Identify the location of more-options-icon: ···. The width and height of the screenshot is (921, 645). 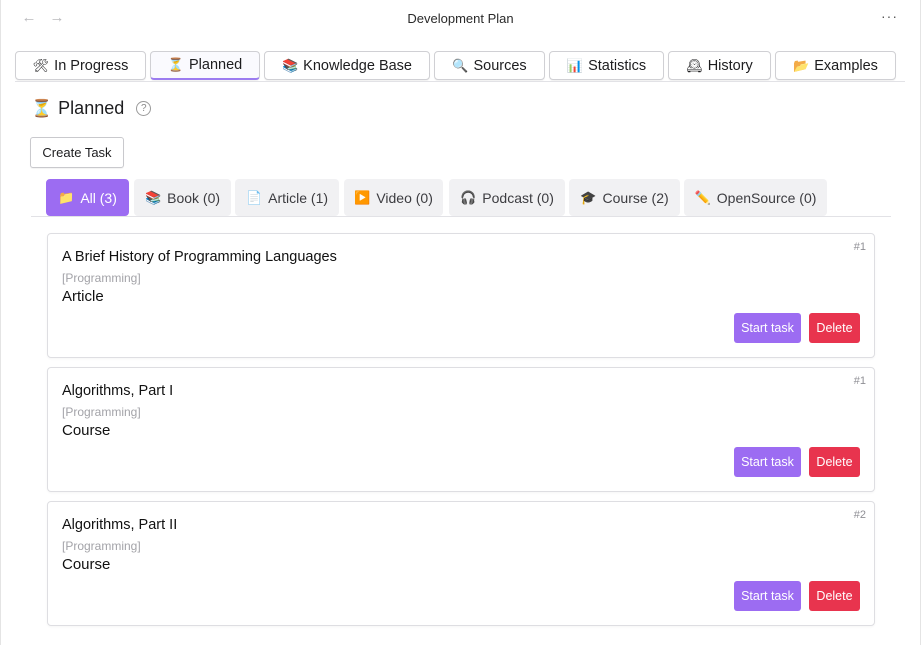
(889, 16).